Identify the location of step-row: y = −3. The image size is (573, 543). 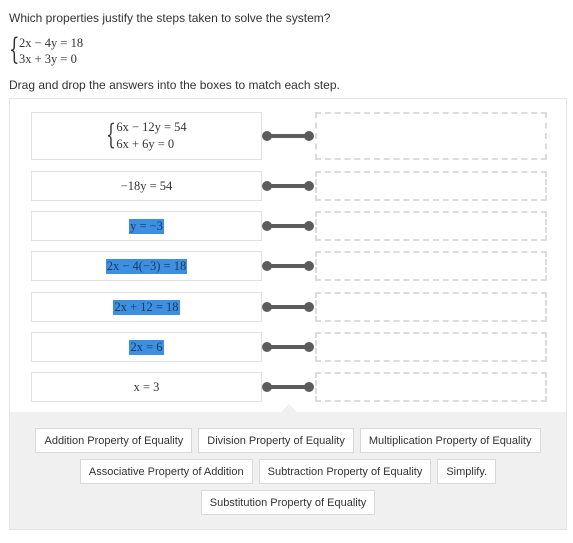
(289, 226).